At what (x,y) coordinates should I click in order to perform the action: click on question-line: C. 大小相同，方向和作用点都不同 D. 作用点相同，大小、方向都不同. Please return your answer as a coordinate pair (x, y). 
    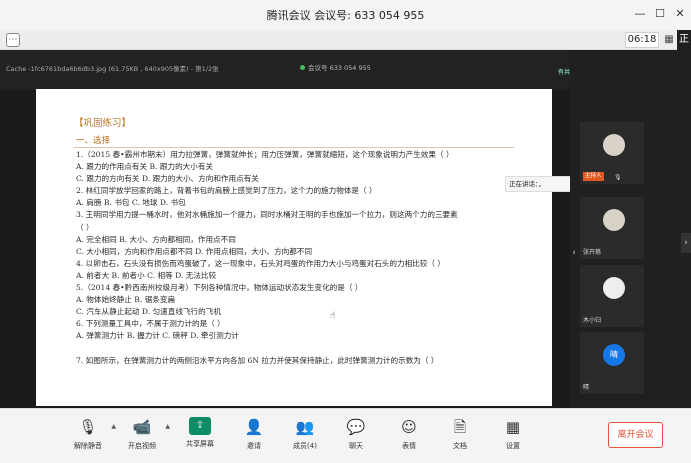
    Looking at the image, I should click on (194, 251).